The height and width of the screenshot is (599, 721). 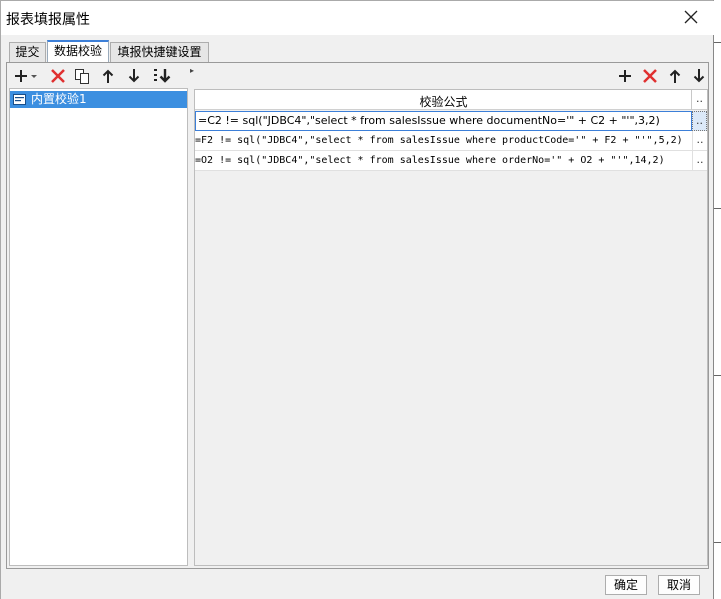 What do you see at coordinates (98, 99) in the screenshot?
I see `list-item: 内置校验1` at bounding box center [98, 99].